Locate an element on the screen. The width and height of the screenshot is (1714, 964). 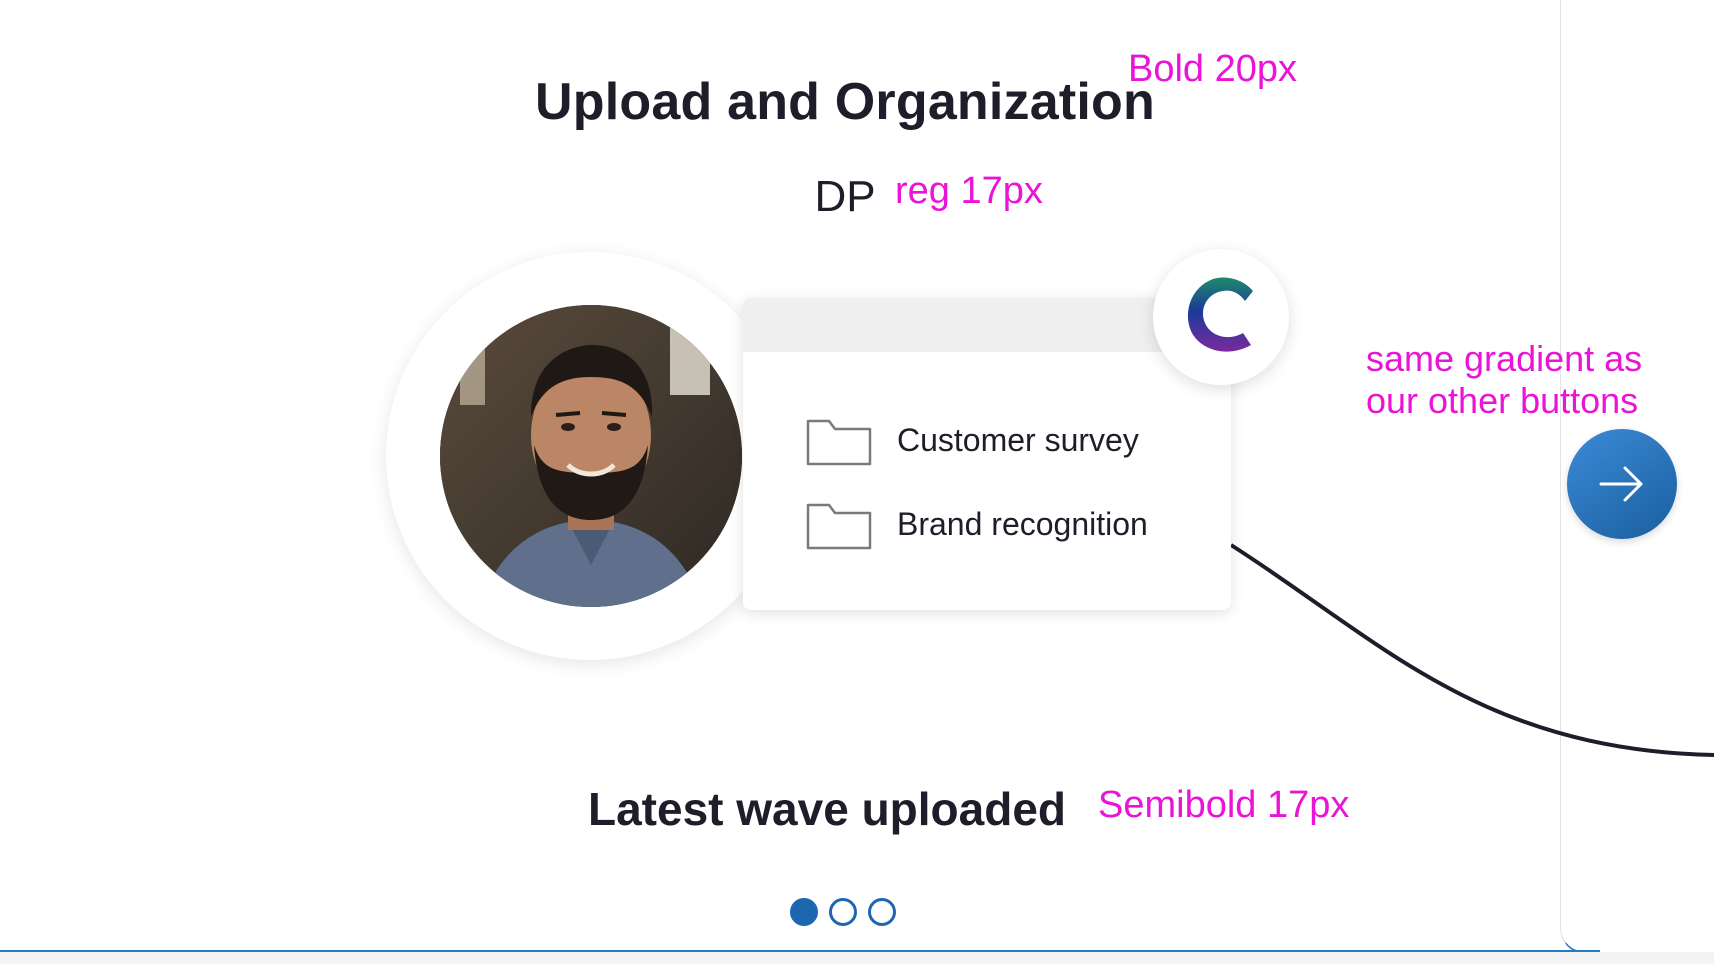
avatar is located at coordinates (591, 456).